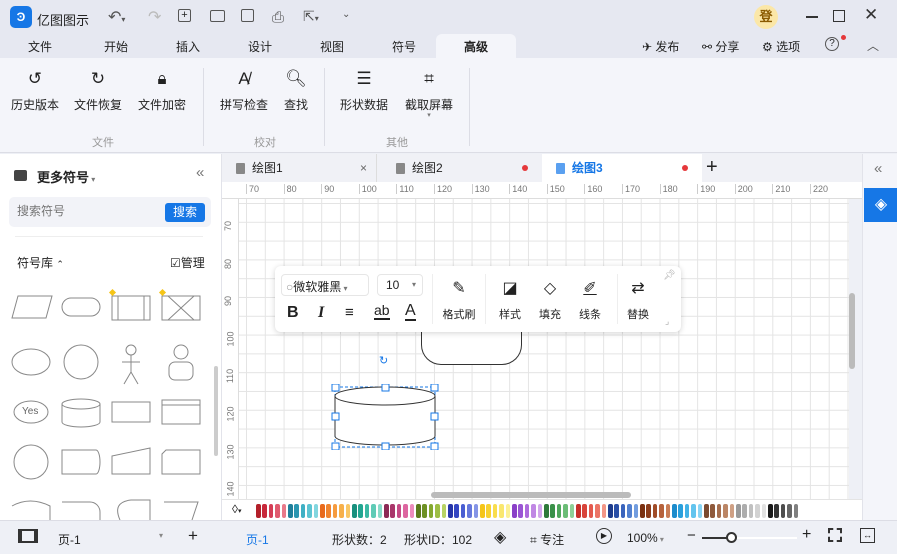 This screenshot has height=554, width=897. What do you see at coordinates (873, 45) in the screenshot?
I see `collapse-ribbon-icon: ︿` at bounding box center [873, 45].